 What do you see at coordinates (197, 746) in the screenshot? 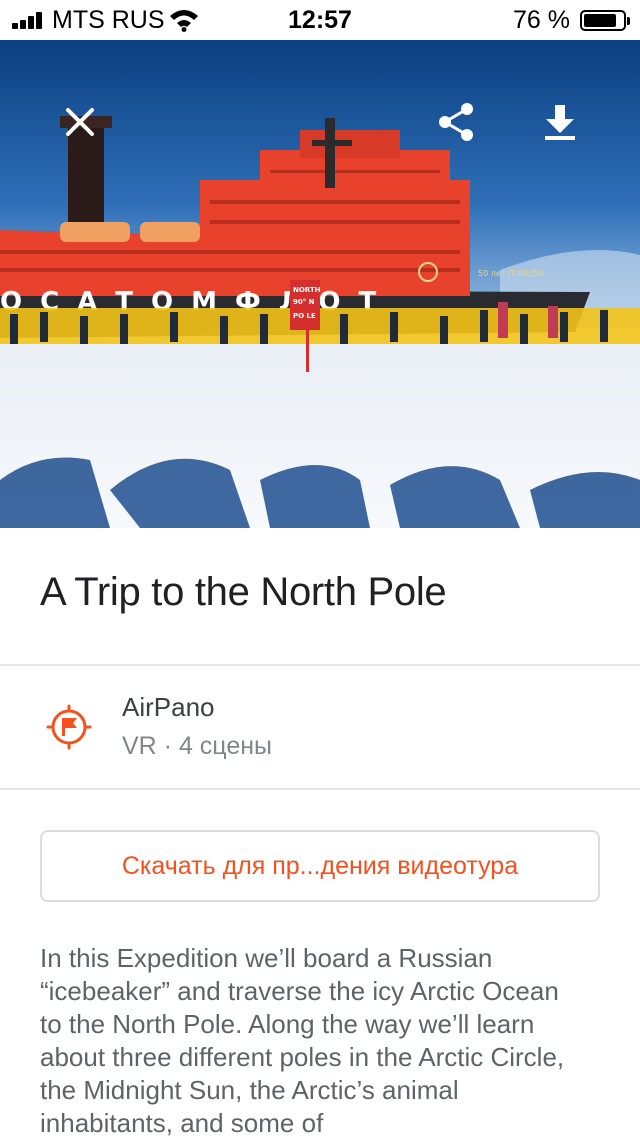
I see `tour-meta: VR · 4 сцены` at bounding box center [197, 746].